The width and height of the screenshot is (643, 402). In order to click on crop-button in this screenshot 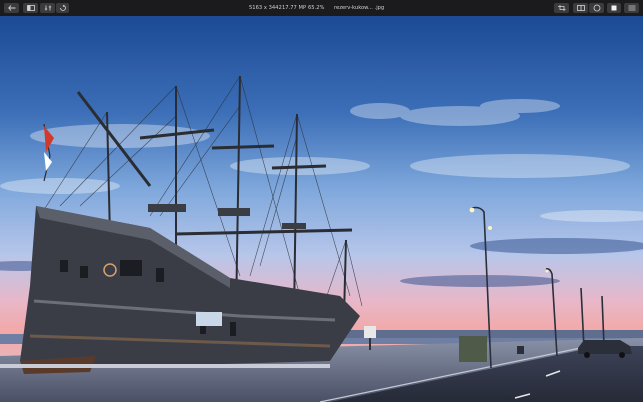, I will do `click(561, 8)`.